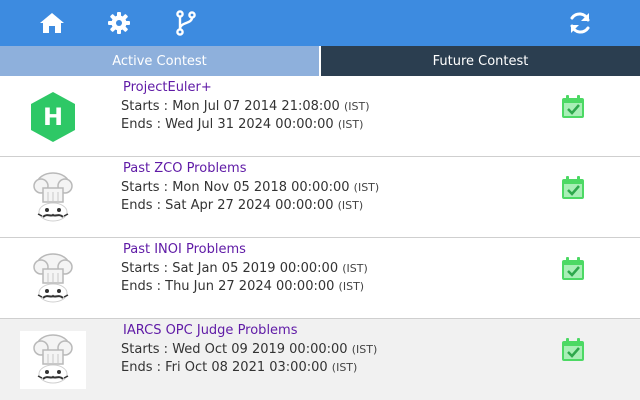  What do you see at coordinates (167, 87) in the screenshot?
I see `contest-name: ProjectEuler+` at bounding box center [167, 87].